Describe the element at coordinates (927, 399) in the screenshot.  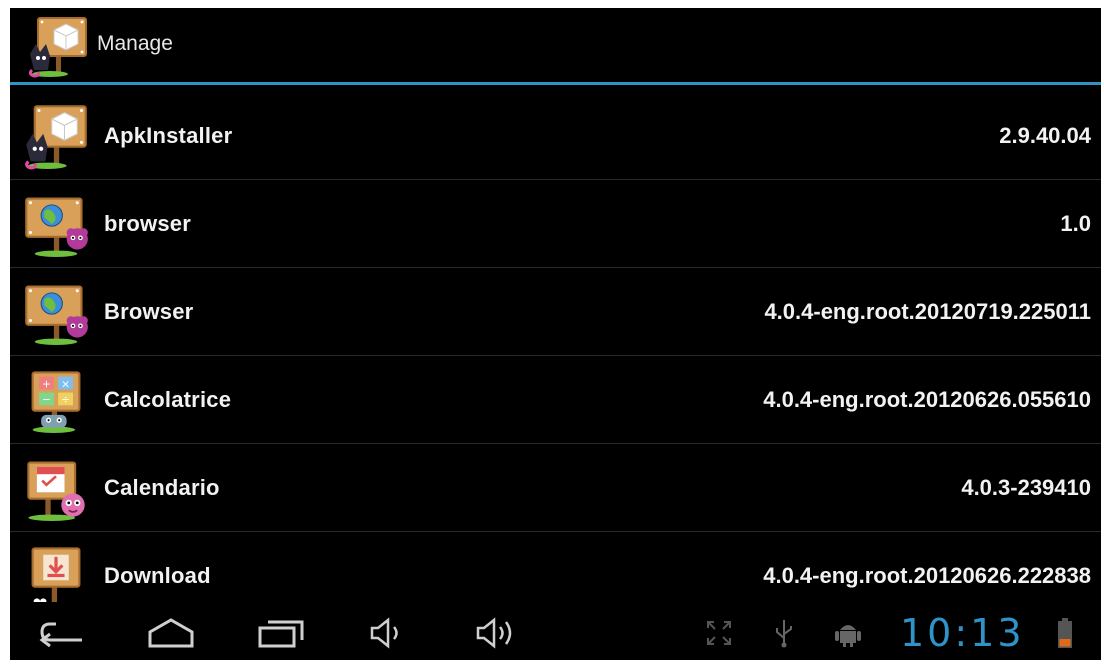
I see `app-version: 4.0.4-eng.root.20120626.055610` at that location.